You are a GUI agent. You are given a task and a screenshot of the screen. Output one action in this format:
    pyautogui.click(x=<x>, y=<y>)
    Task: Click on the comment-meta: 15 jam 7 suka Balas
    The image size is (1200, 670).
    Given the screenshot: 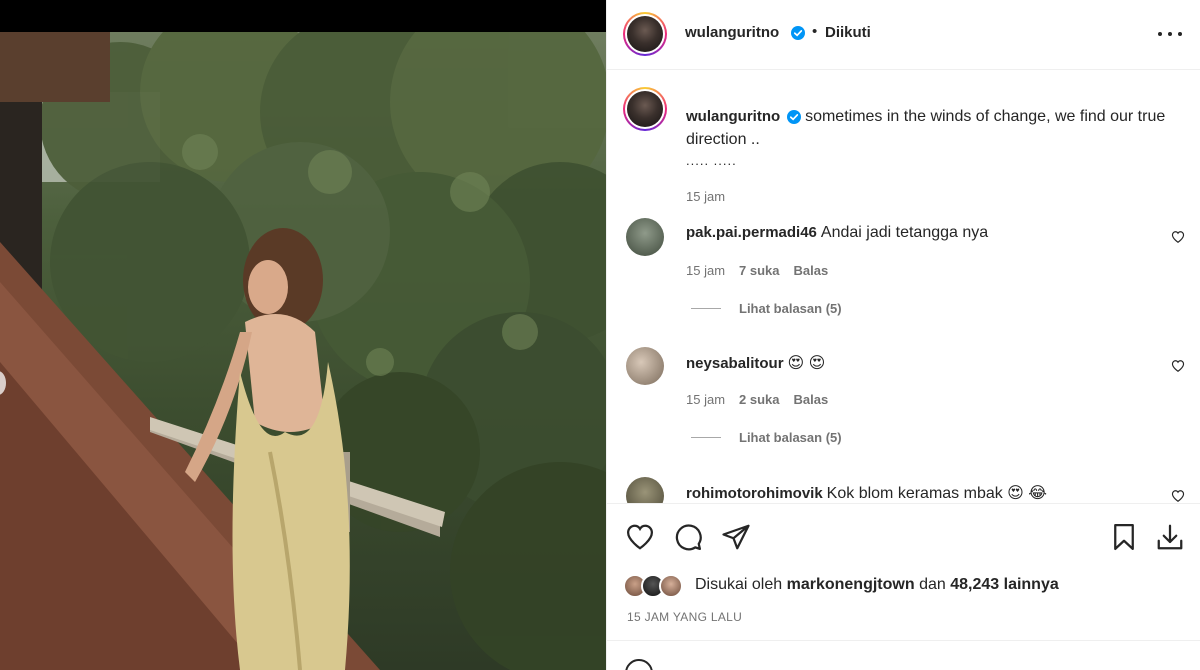 What is the action you would take?
    pyautogui.click(x=757, y=270)
    